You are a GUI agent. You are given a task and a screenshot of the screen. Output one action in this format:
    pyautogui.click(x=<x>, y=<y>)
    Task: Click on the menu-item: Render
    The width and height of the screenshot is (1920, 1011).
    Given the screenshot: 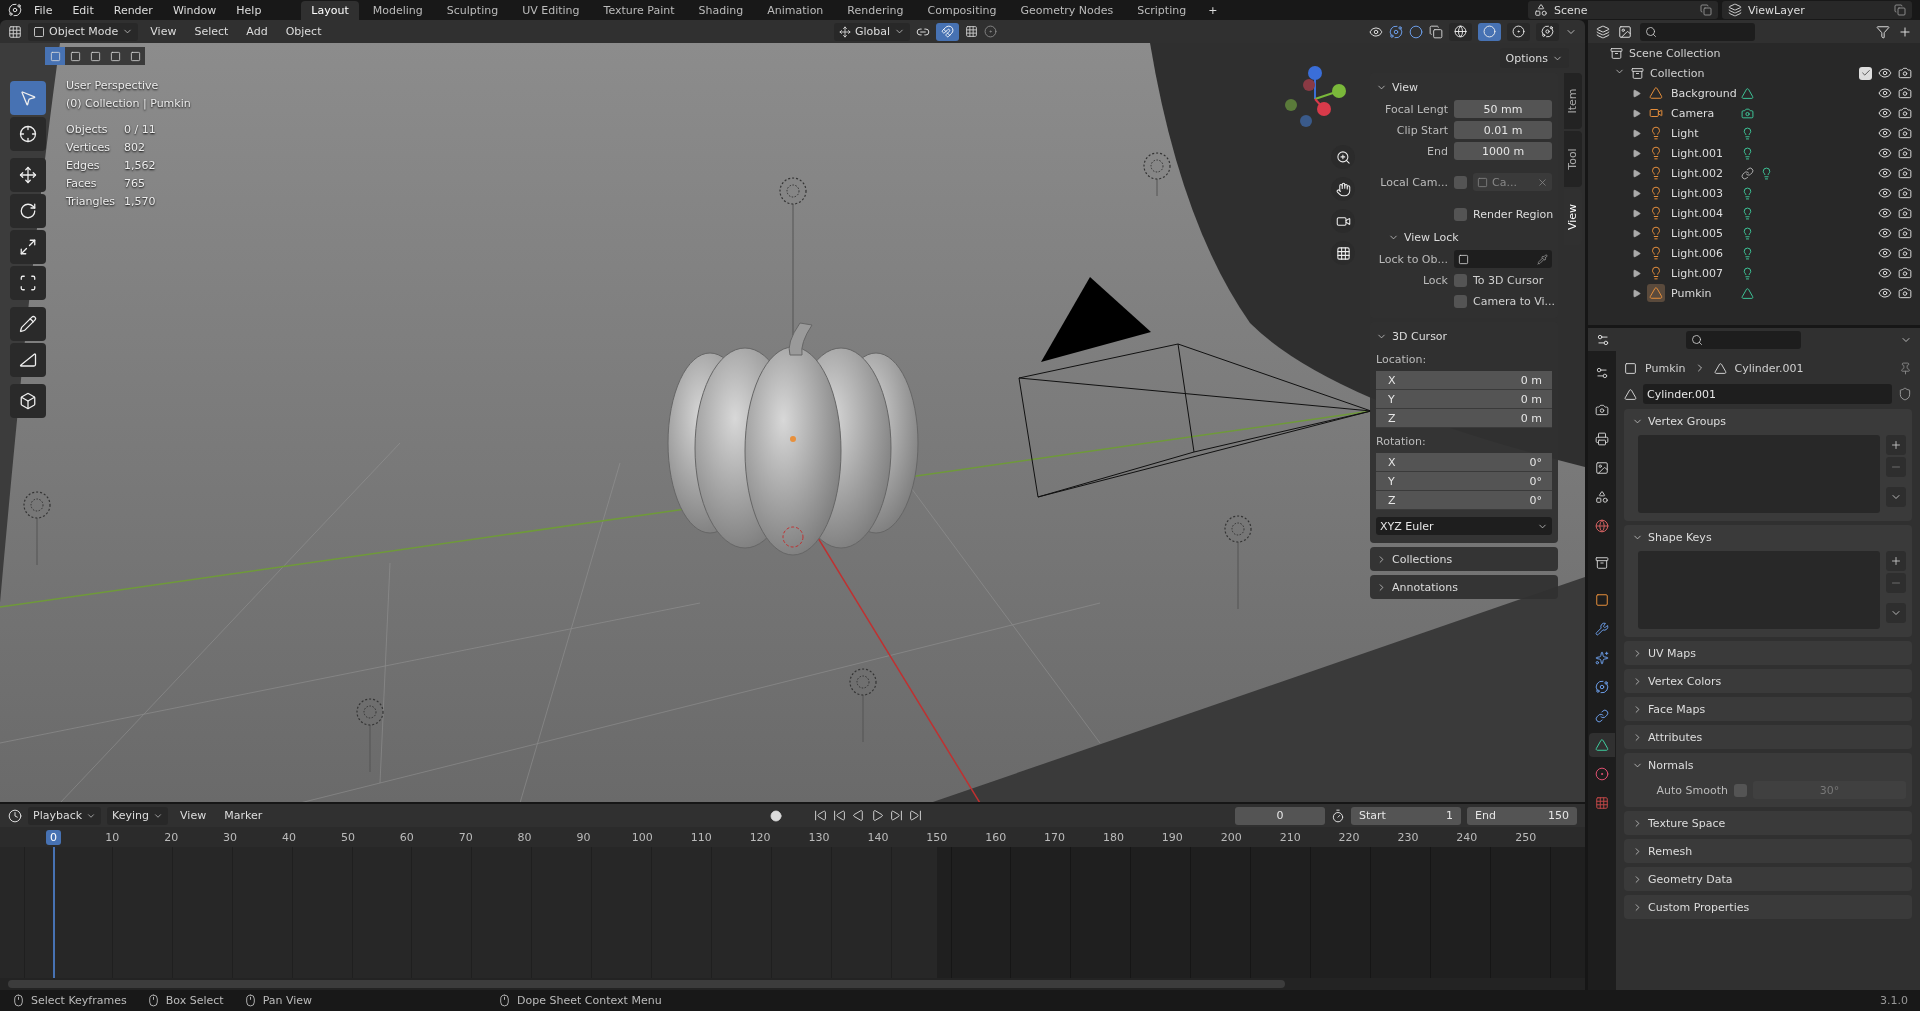 What is the action you would take?
    pyautogui.click(x=133, y=10)
    